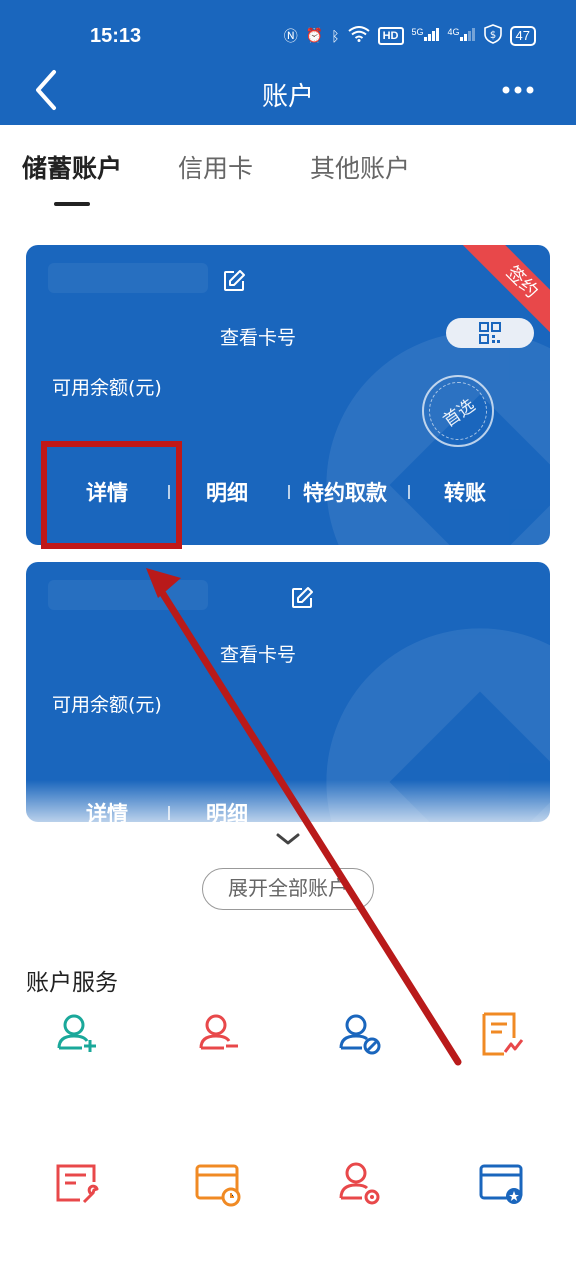  What do you see at coordinates (288, 889) in the screenshot?
I see `expand-all-accounts-button: 展开全部账户` at bounding box center [288, 889].